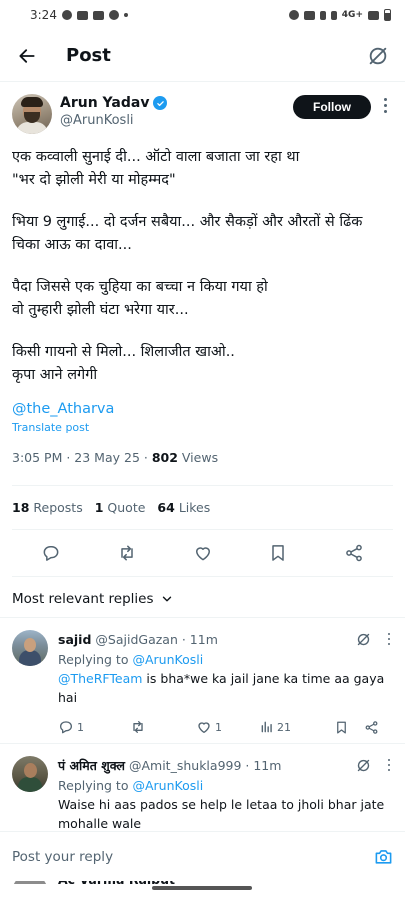 This screenshot has width=405, height=900. Describe the element at coordinates (387, 15) in the screenshot. I see `battery-icon` at that location.